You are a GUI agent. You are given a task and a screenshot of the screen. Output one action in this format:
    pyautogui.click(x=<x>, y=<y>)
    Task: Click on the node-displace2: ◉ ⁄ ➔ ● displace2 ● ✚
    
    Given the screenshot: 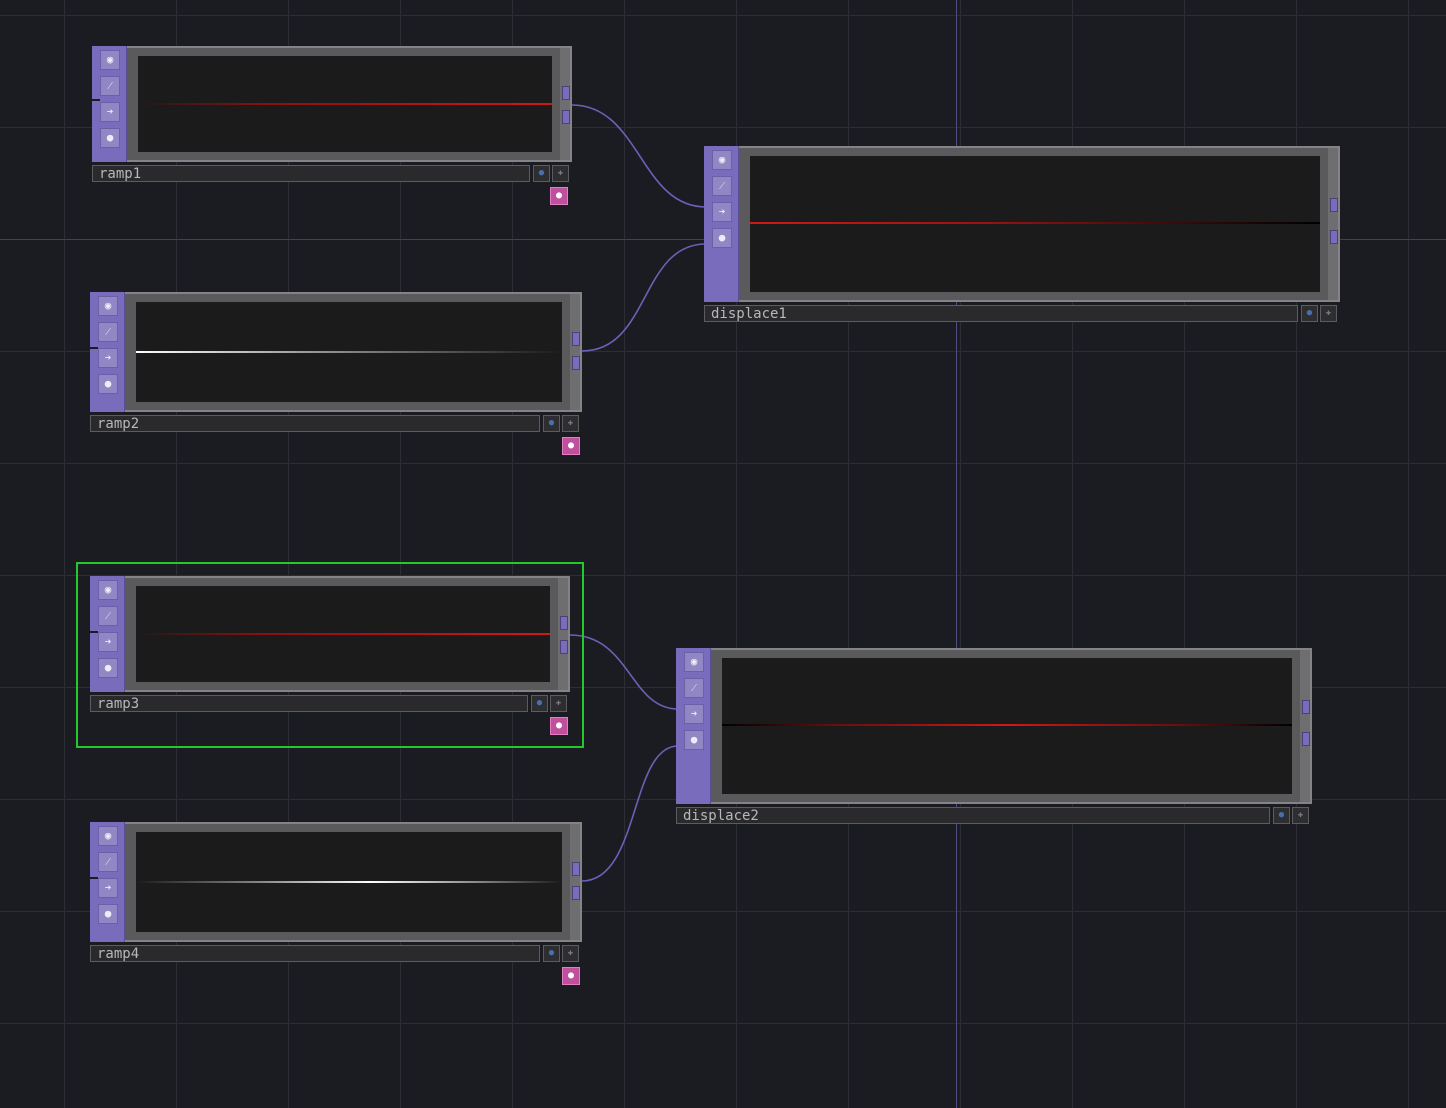 What is the action you would take?
    pyautogui.click(x=994, y=737)
    